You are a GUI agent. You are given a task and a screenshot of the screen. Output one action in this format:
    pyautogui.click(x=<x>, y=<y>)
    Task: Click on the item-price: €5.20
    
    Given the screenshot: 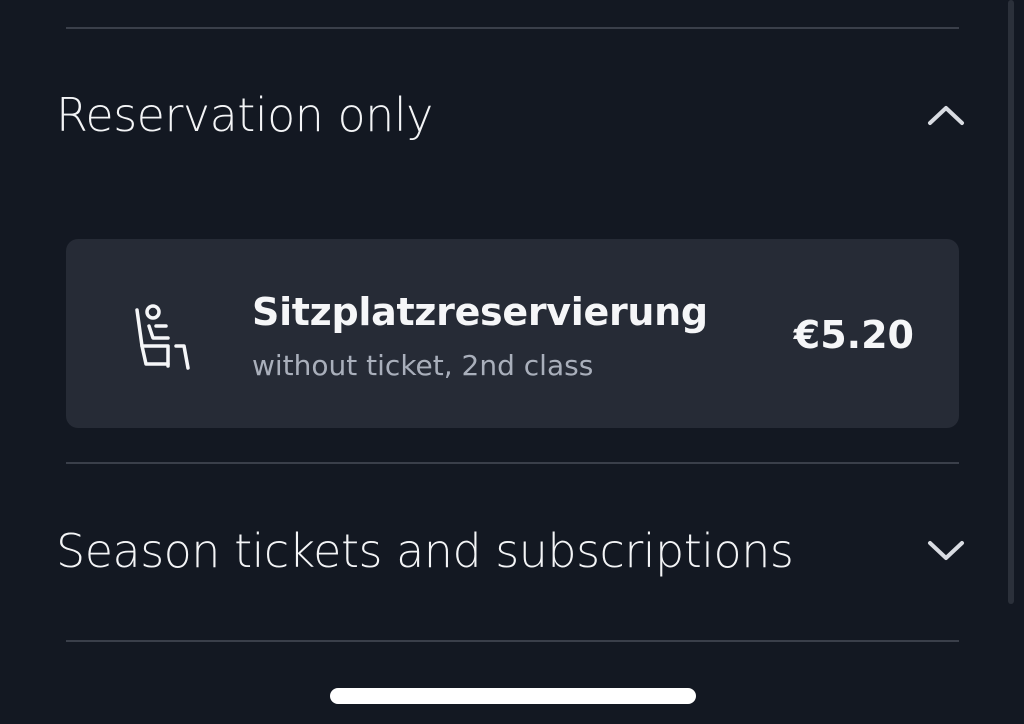 What is the action you would take?
    pyautogui.click(x=853, y=335)
    